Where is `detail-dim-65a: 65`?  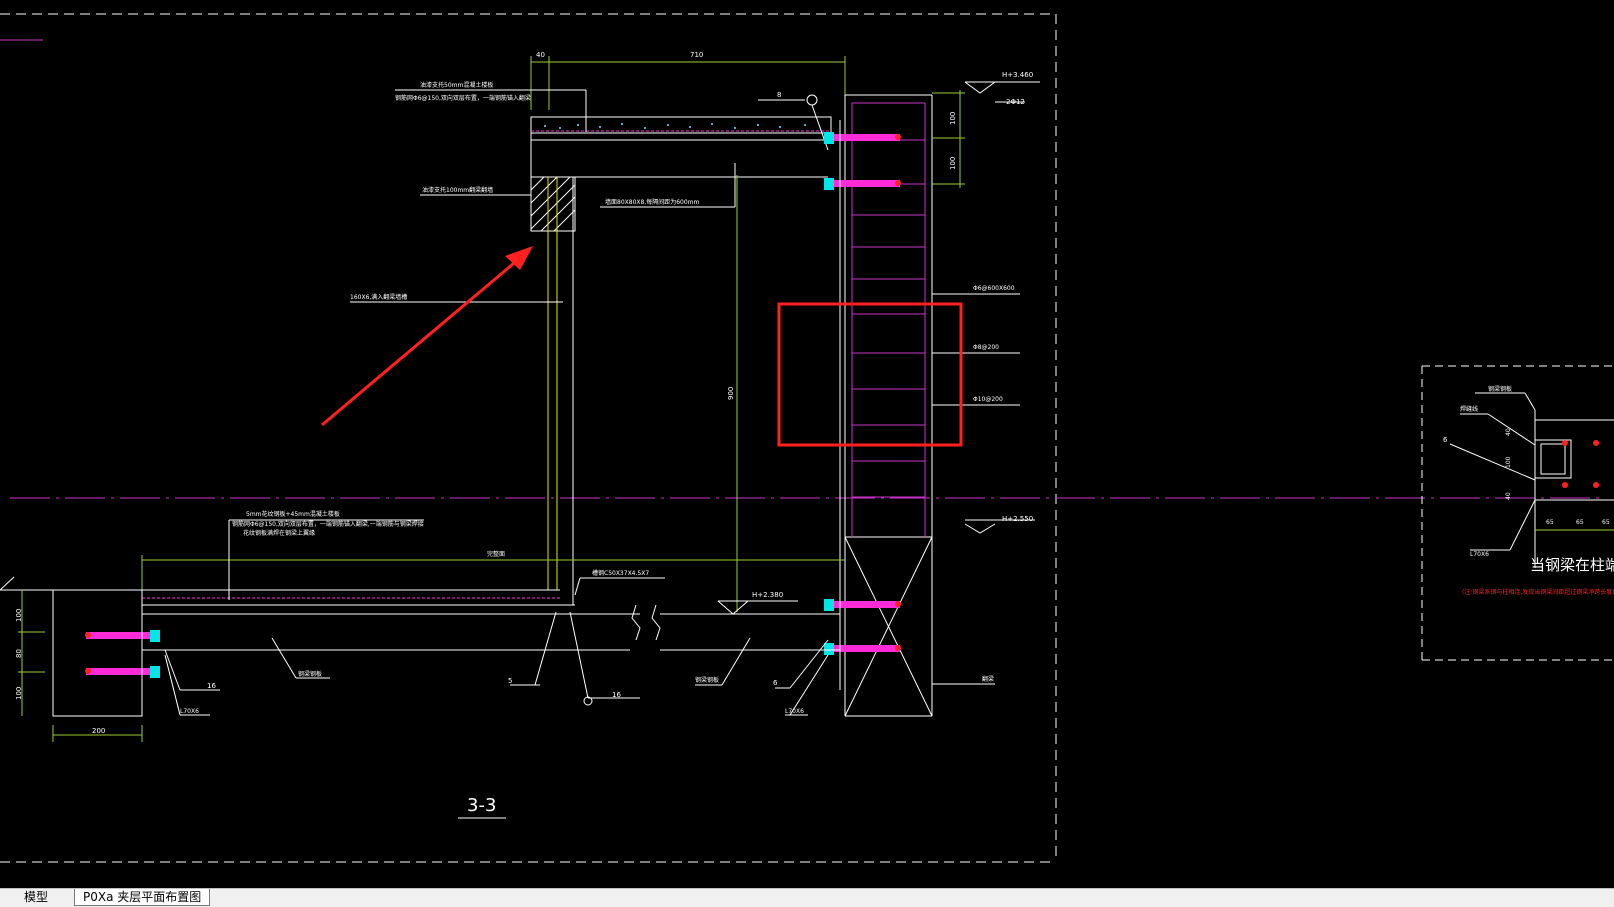 detail-dim-65a: 65 is located at coordinates (1550, 522).